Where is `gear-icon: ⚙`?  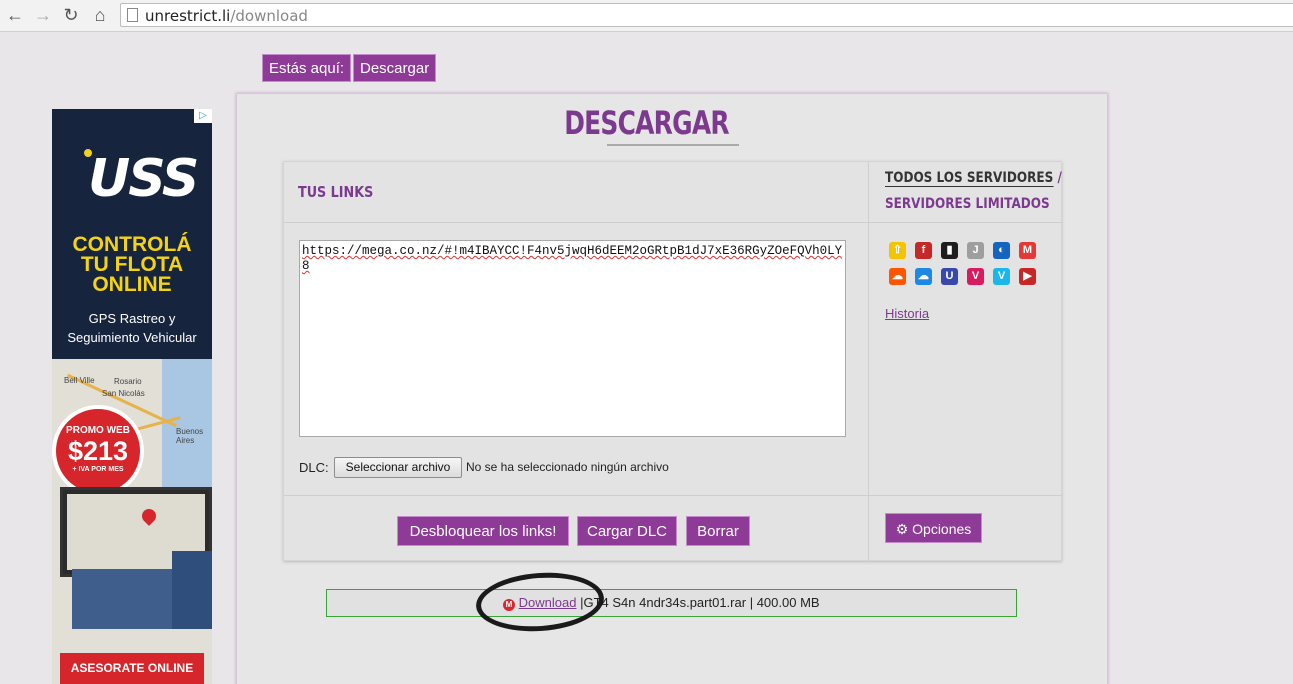 gear-icon: ⚙ is located at coordinates (902, 529).